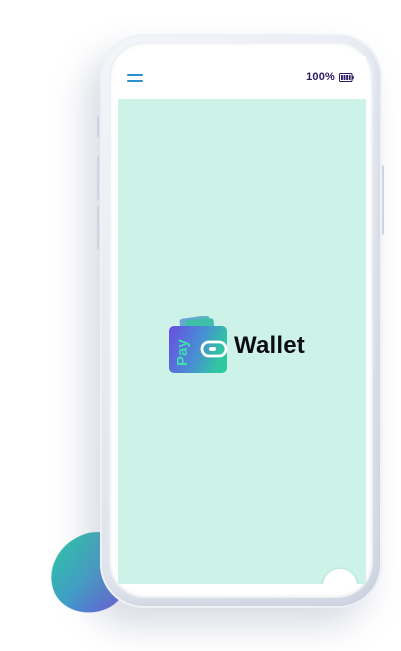  Describe the element at coordinates (182, 352) in the screenshot. I see `pay-badge-text: Pay` at that location.